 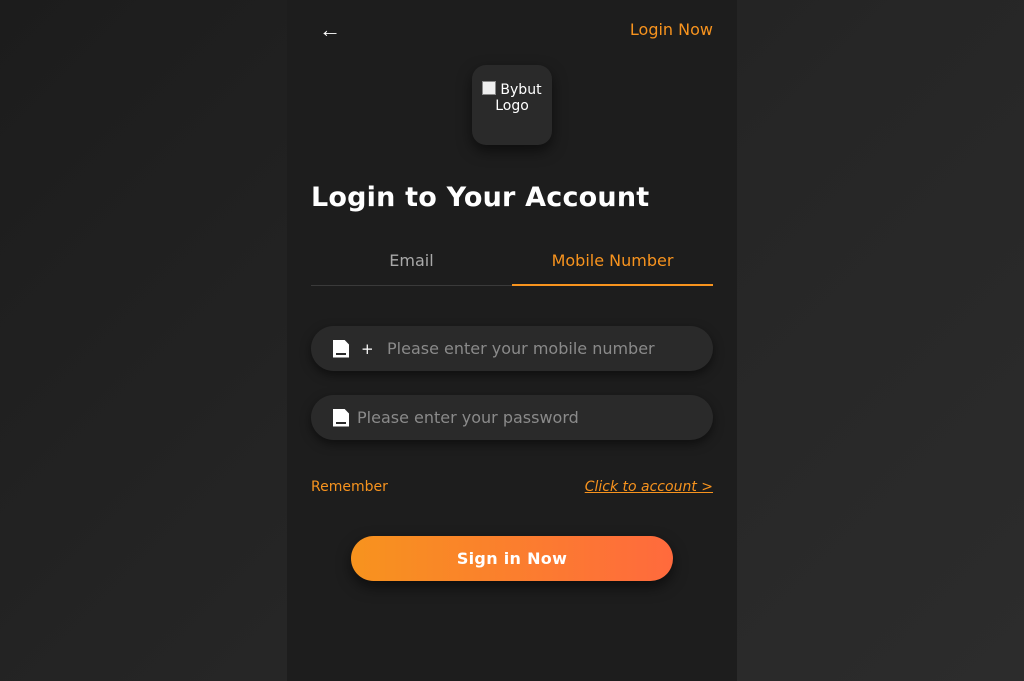 What do you see at coordinates (341, 348) in the screenshot?
I see `flag-icon` at bounding box center [341, 348].